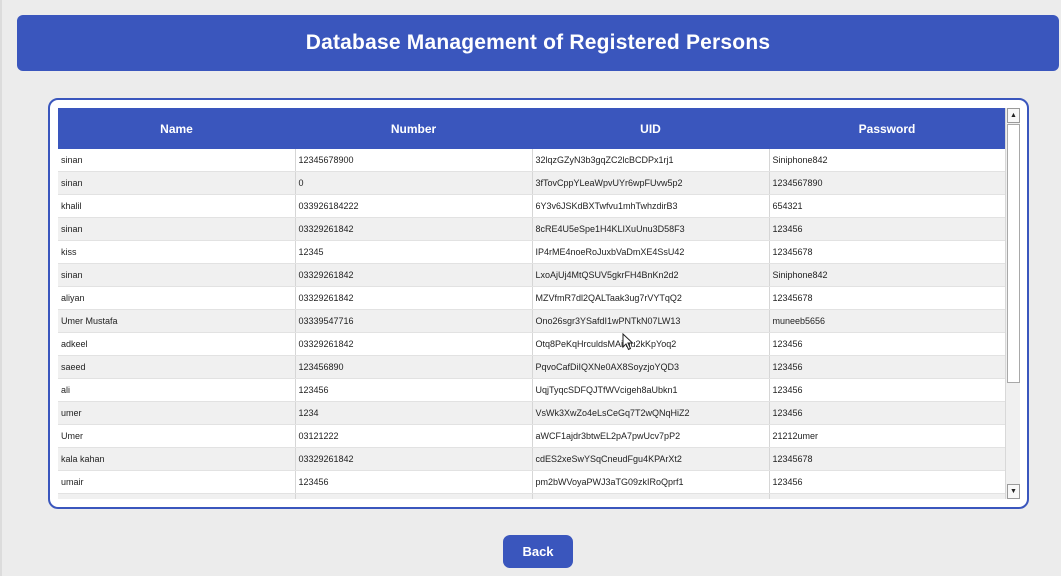 The image size is (1061, 576). Describe the element at coordinates (414, 367) in the screenshot. I see `cell-number: 123456890` at that location.